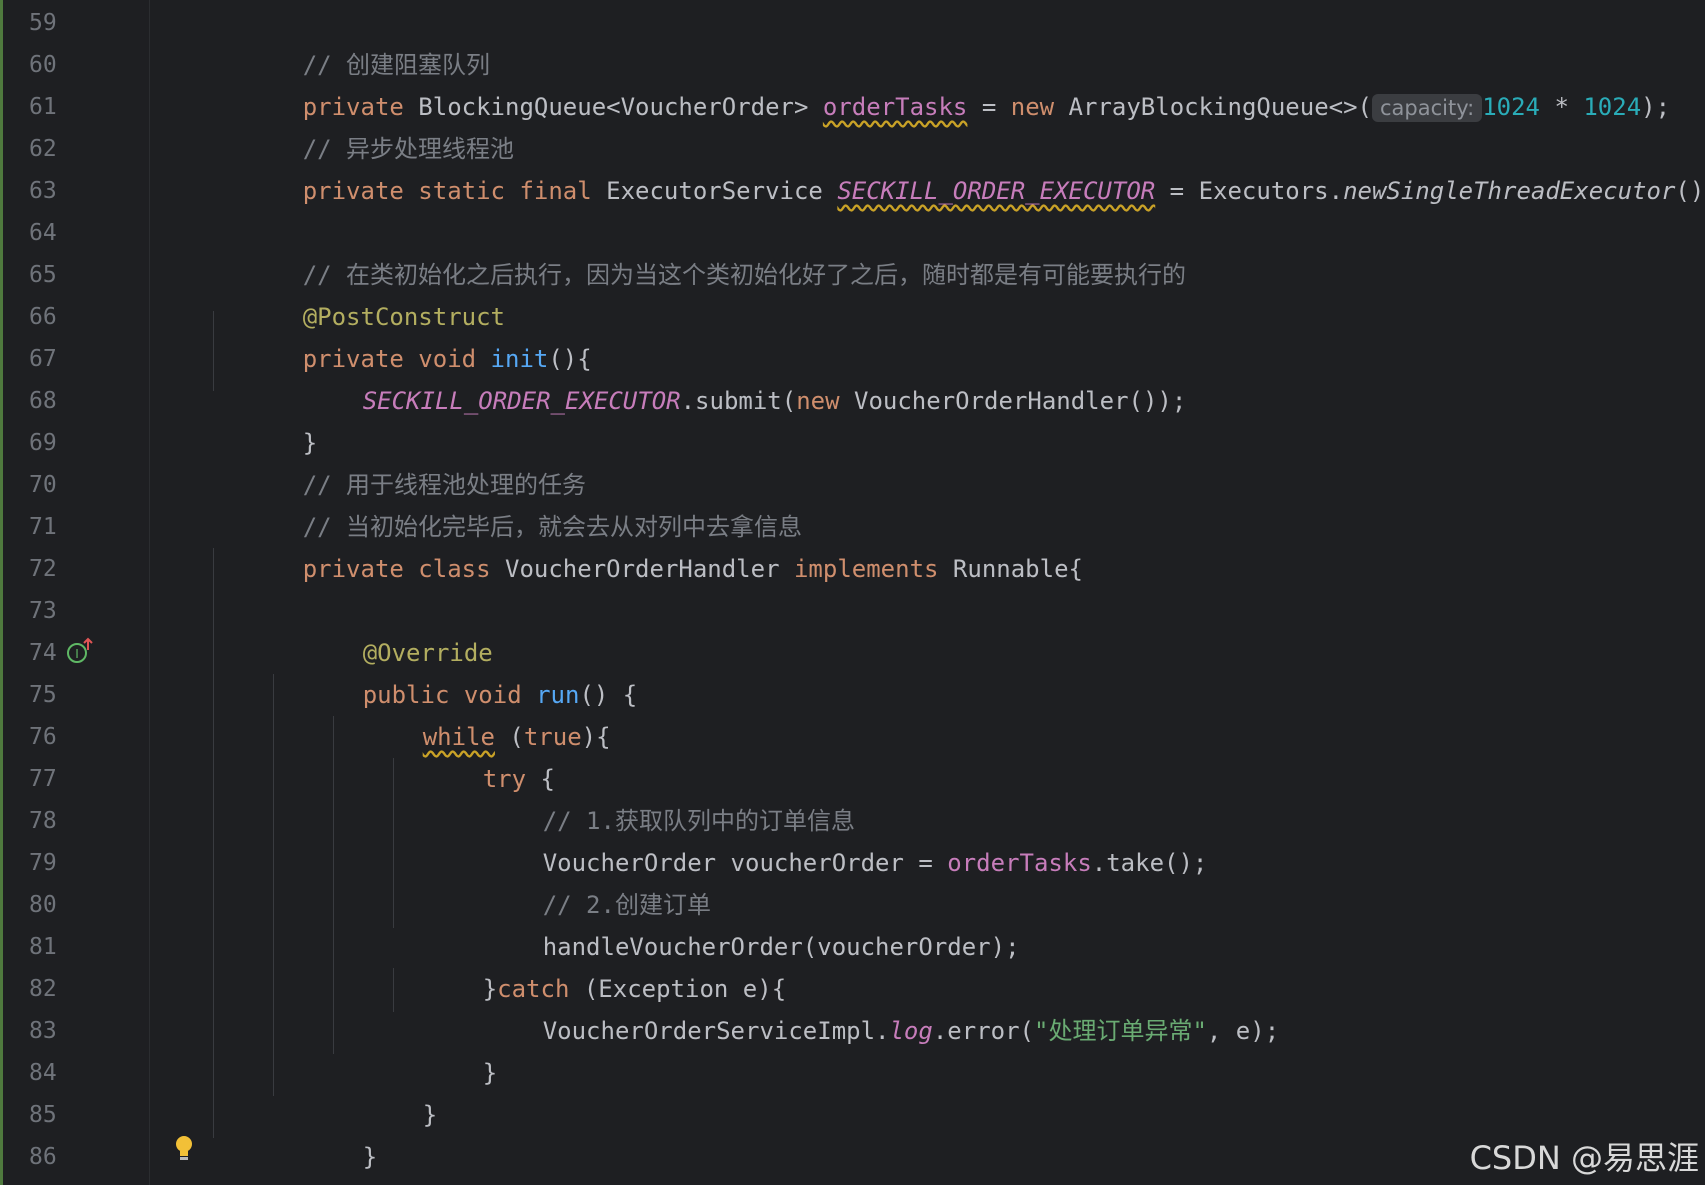  I want to click on code-line-86: }, so click(266, 1157).